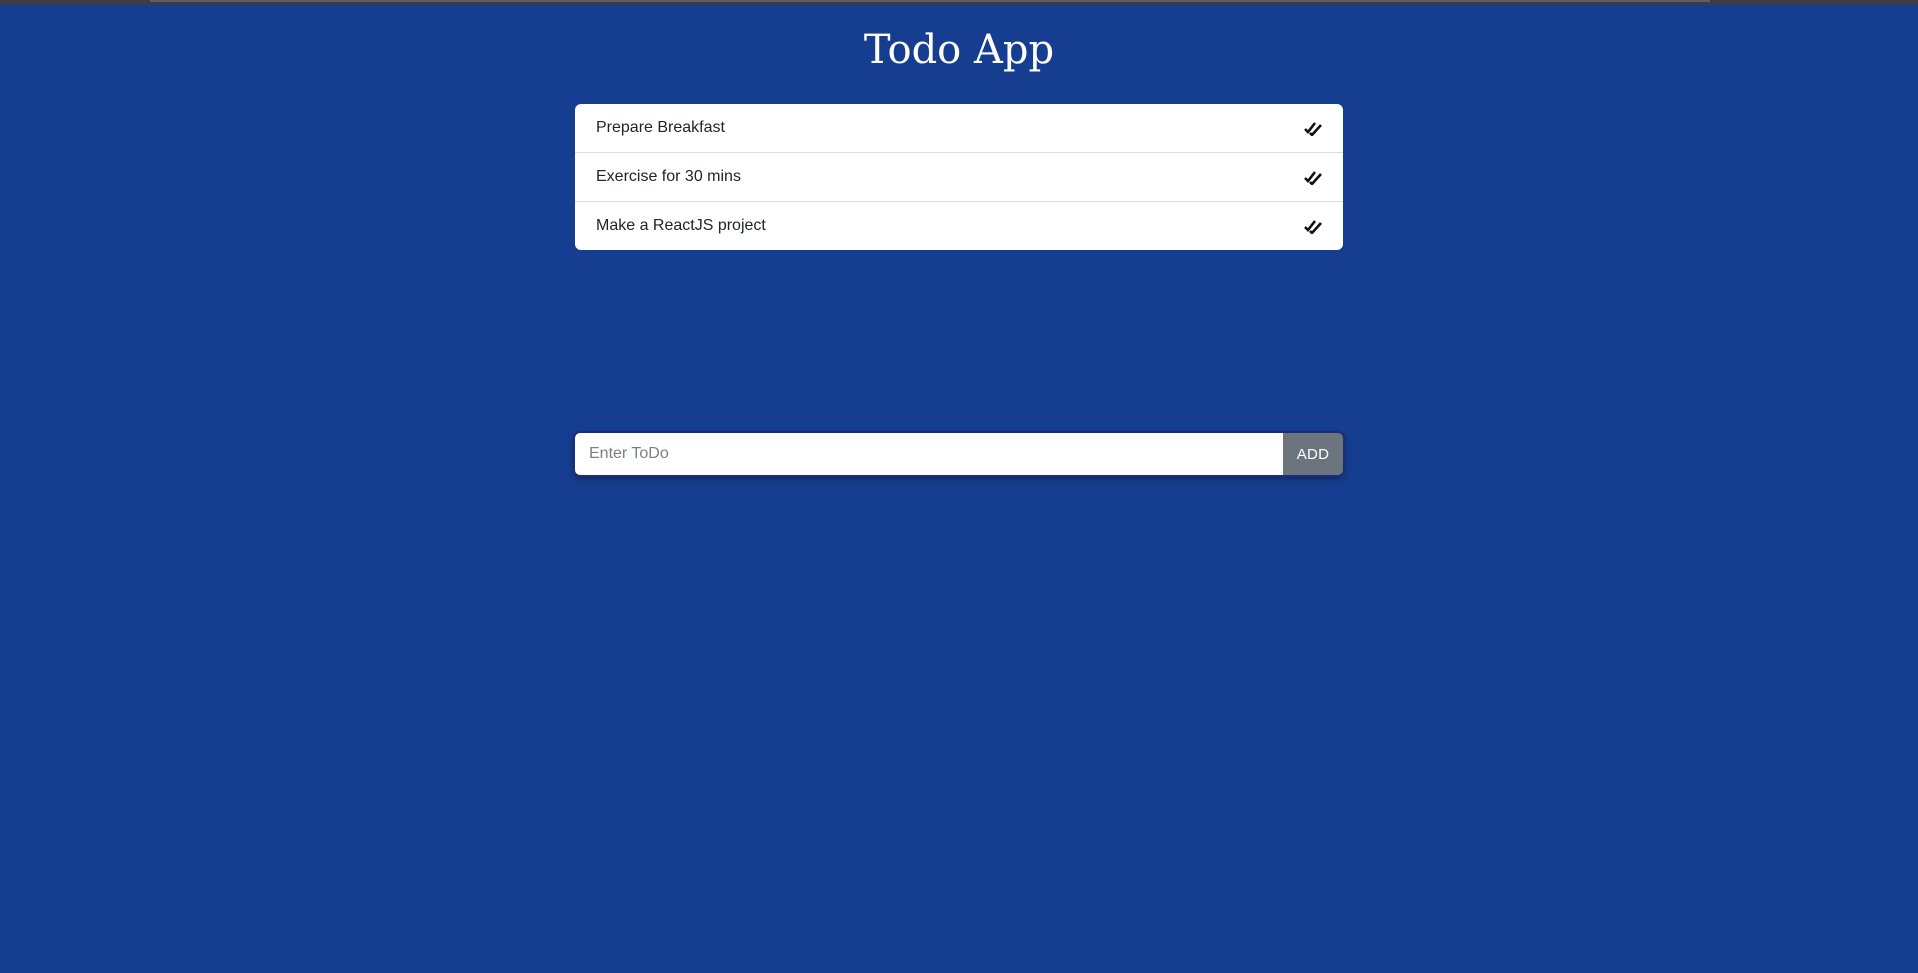 The width and height of the screenshot is (1918, 973). Describe the element at coordinates (660, 127) in the screenshot. I see `todo-item-text: Prepare Breakfast` at that location.